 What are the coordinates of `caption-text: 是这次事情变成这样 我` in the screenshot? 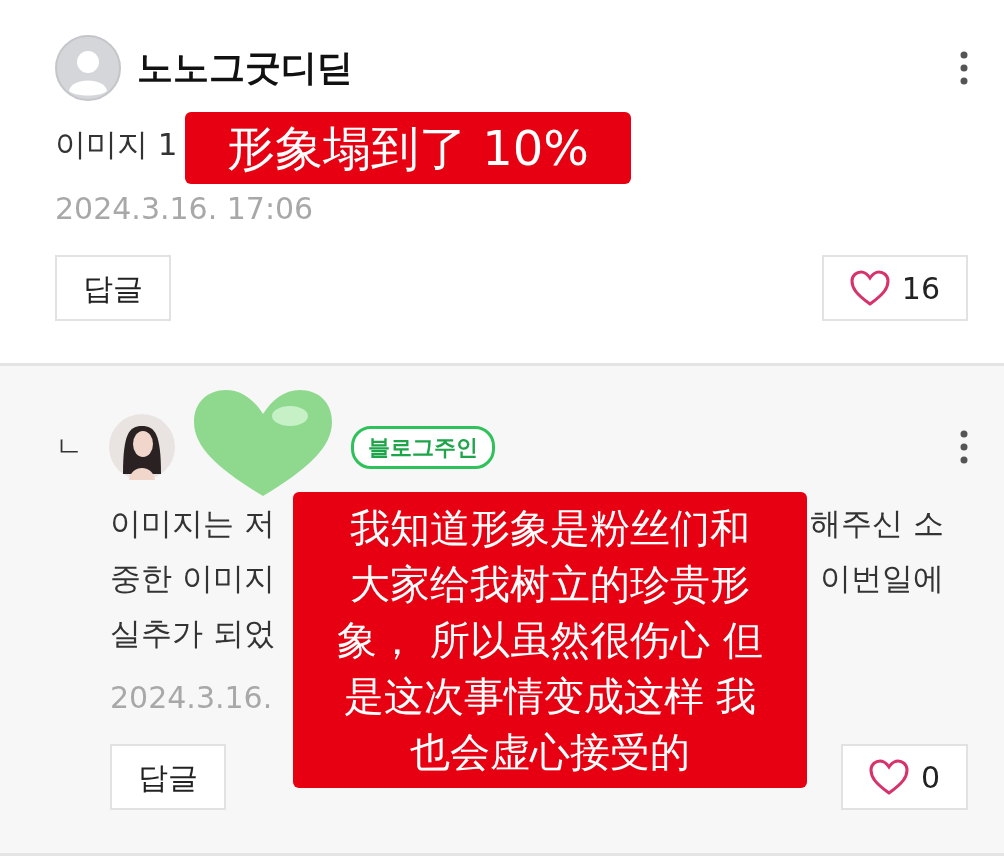 It's located at (550, 696).